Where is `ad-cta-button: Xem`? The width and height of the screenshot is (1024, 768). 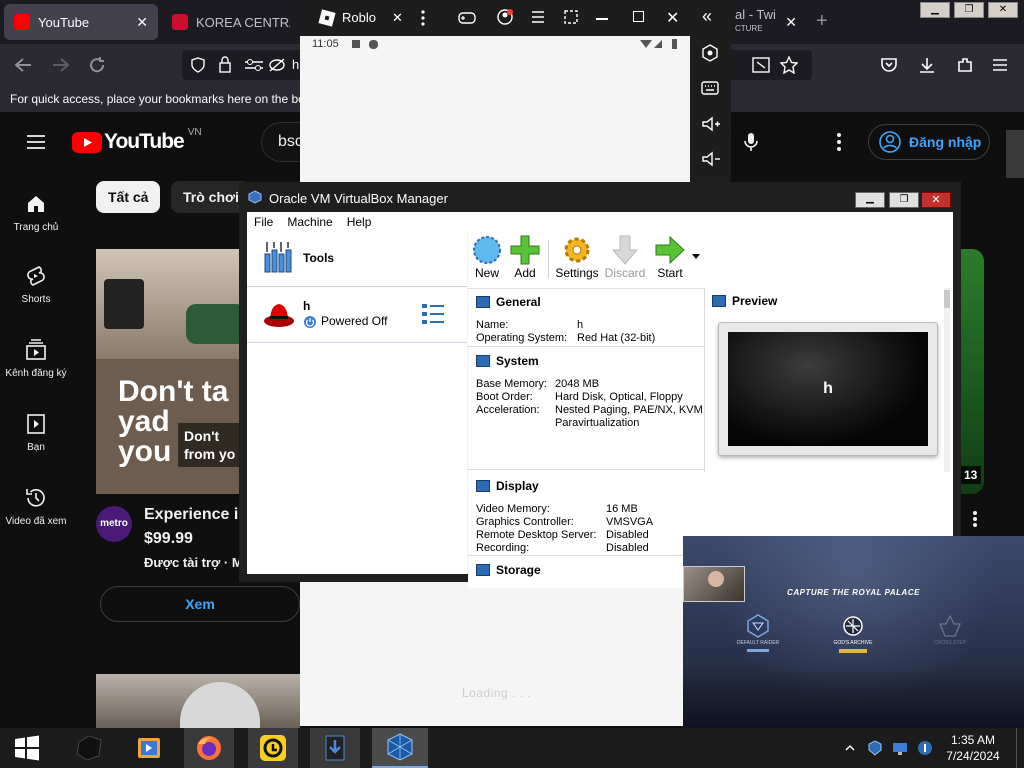 ad-cta-button: Xem is located at coordinates (200, 604).